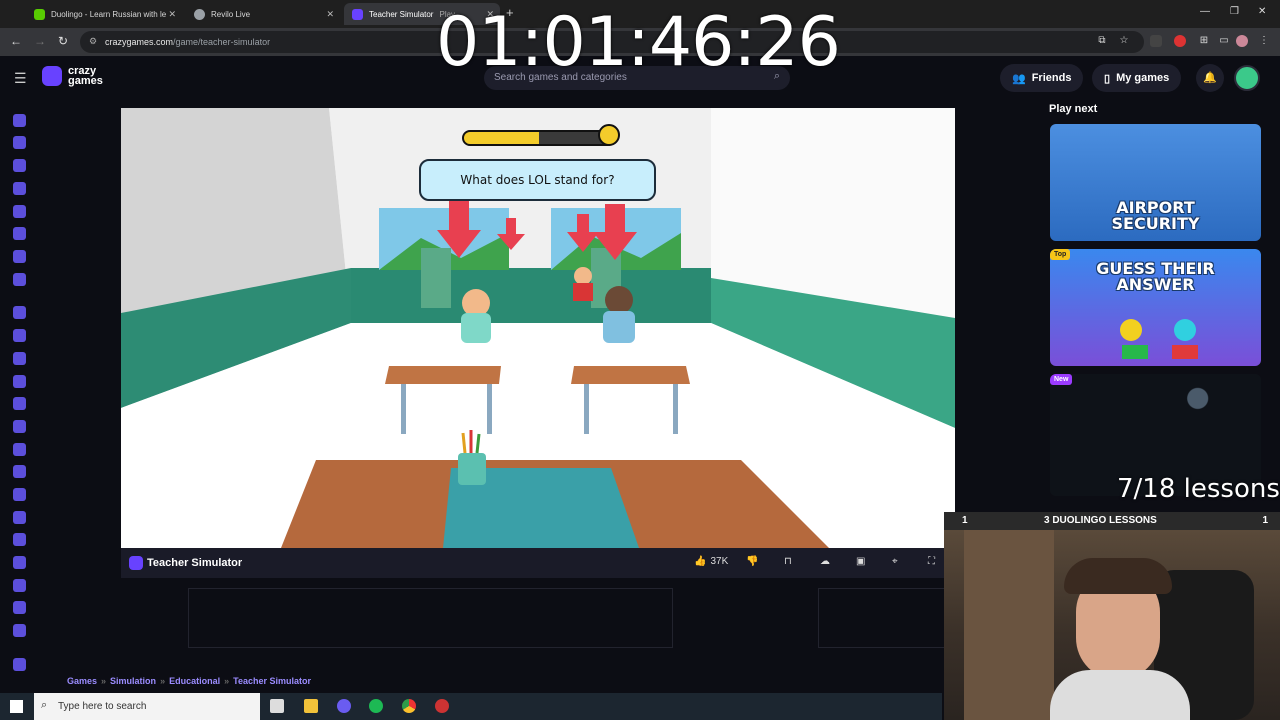  Describe the element at coordinates (19, 358) in the screenshot. I see `basketball-icon` at that location.